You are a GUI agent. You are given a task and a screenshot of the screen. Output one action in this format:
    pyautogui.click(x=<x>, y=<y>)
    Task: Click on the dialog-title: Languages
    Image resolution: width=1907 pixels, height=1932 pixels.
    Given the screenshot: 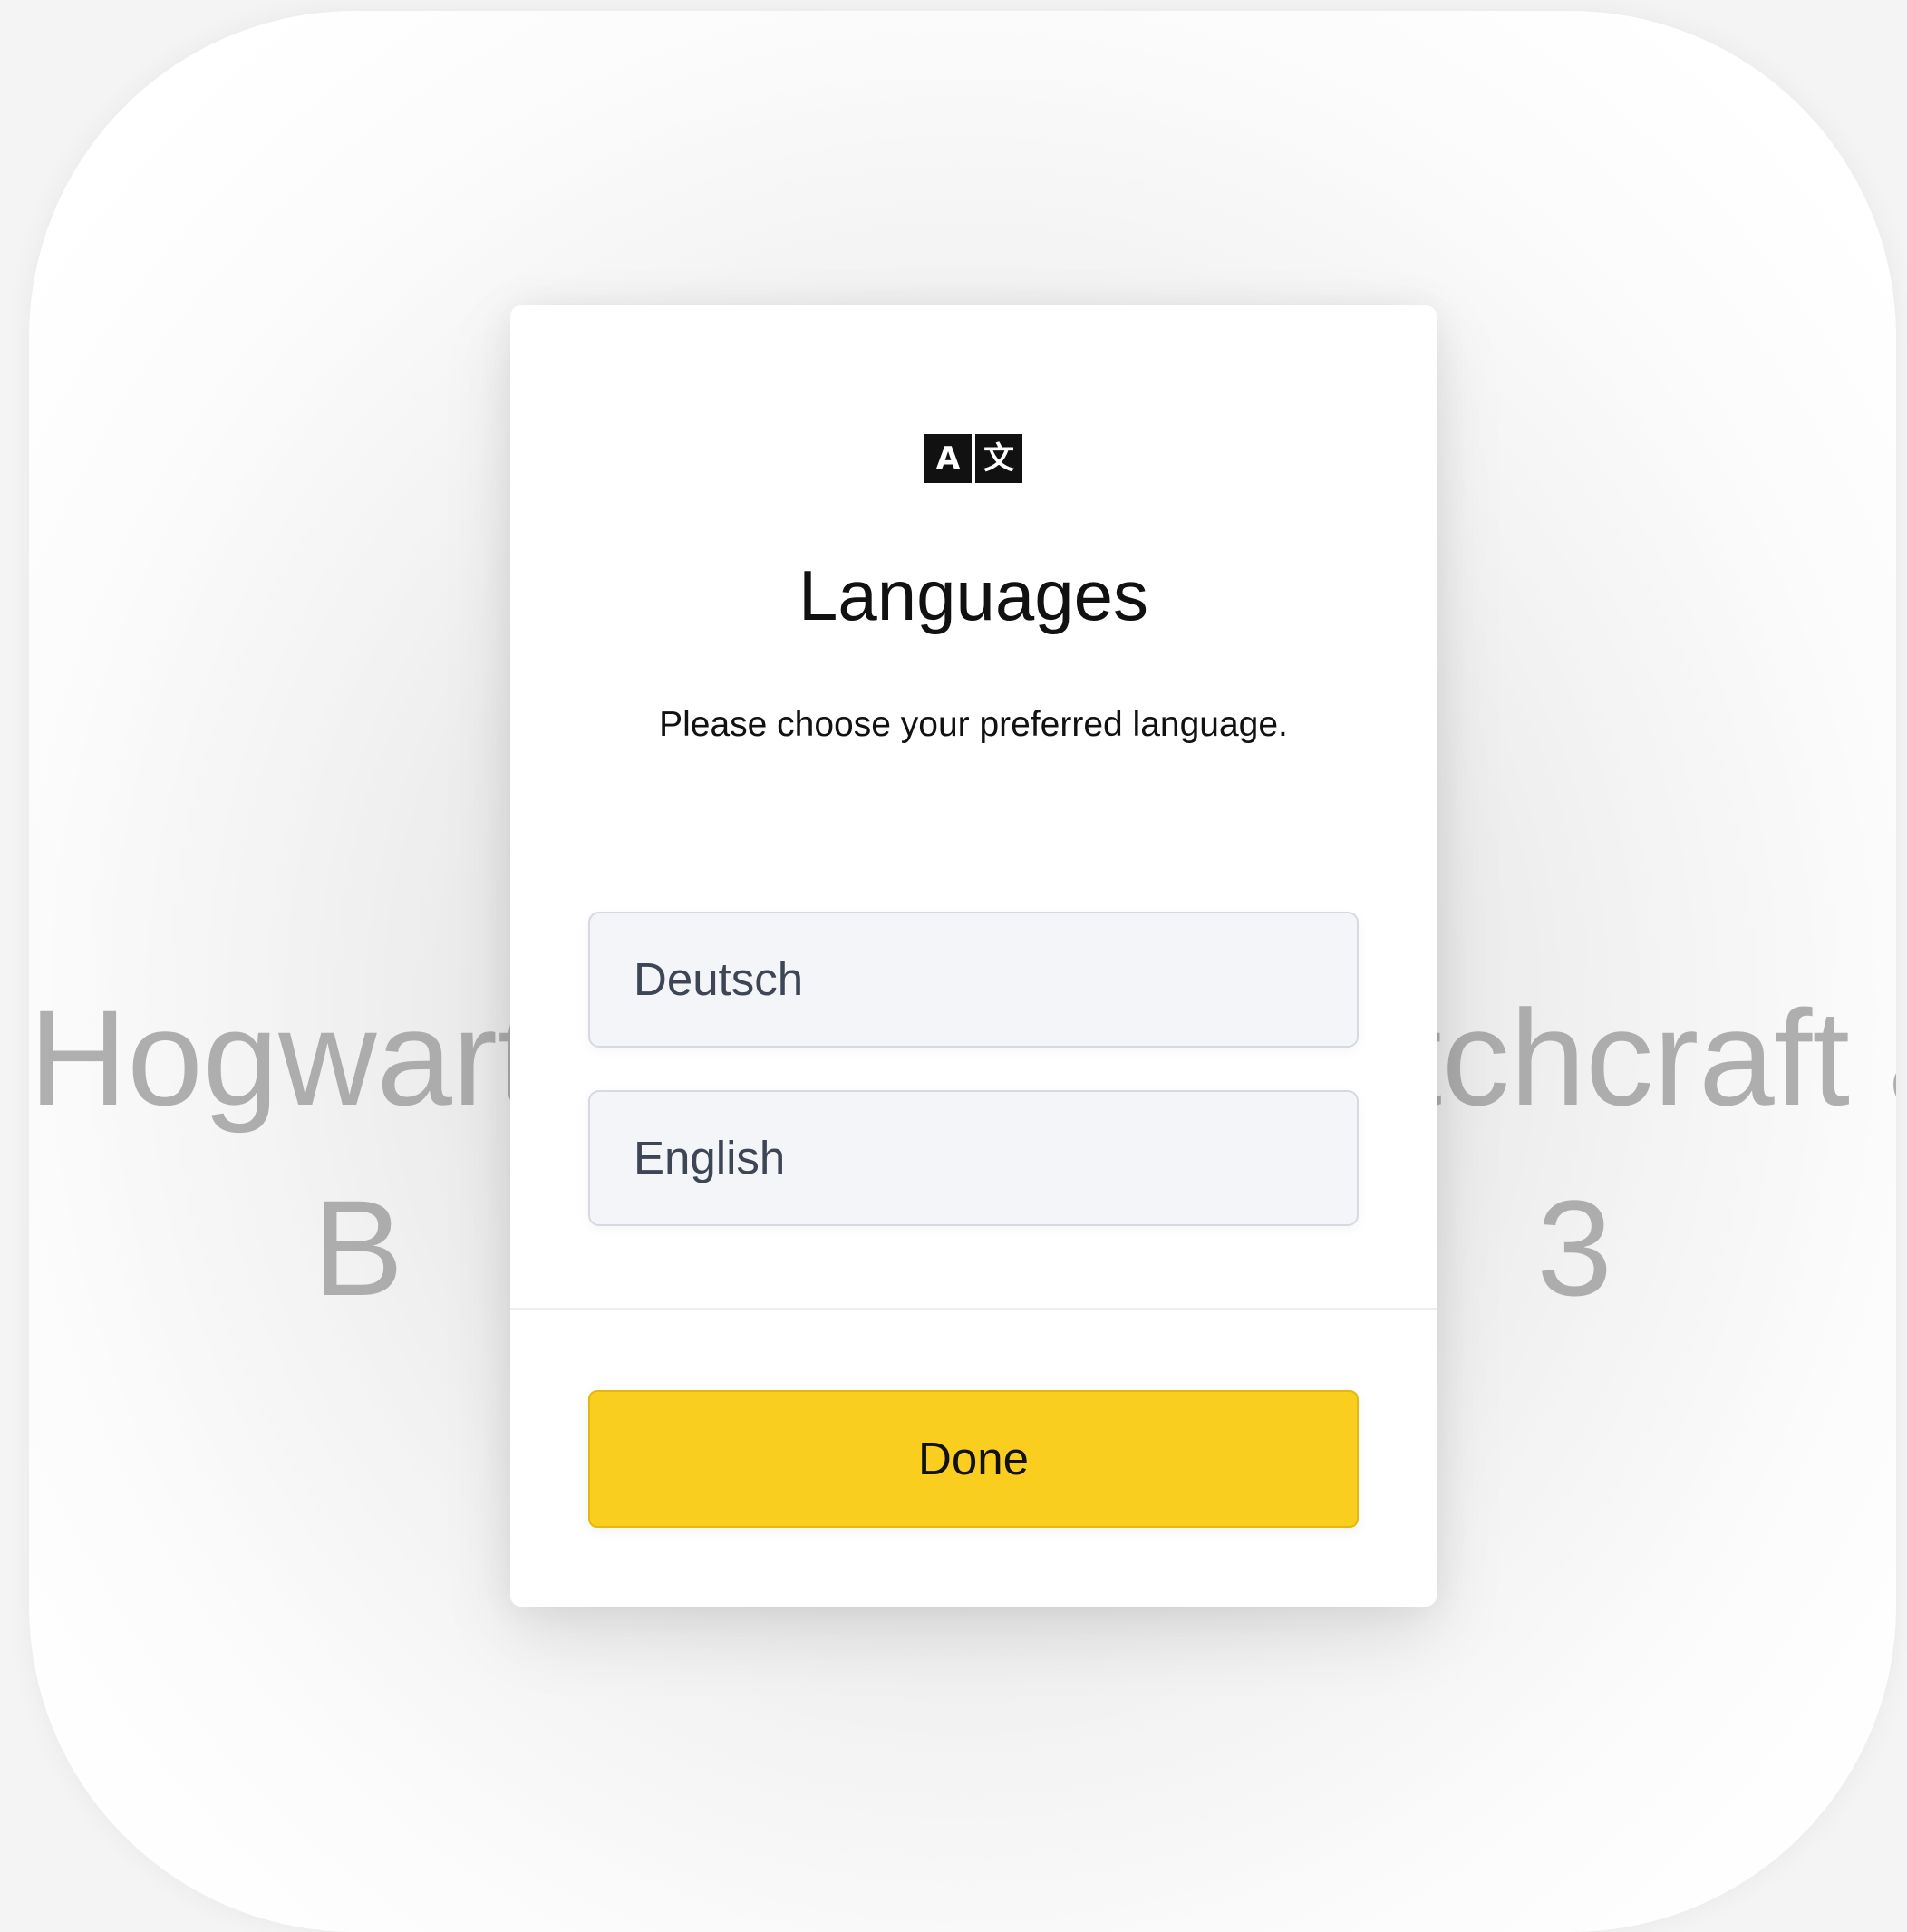 What is the action you would take?
    pyautogui.click(x=973, y=595)
    